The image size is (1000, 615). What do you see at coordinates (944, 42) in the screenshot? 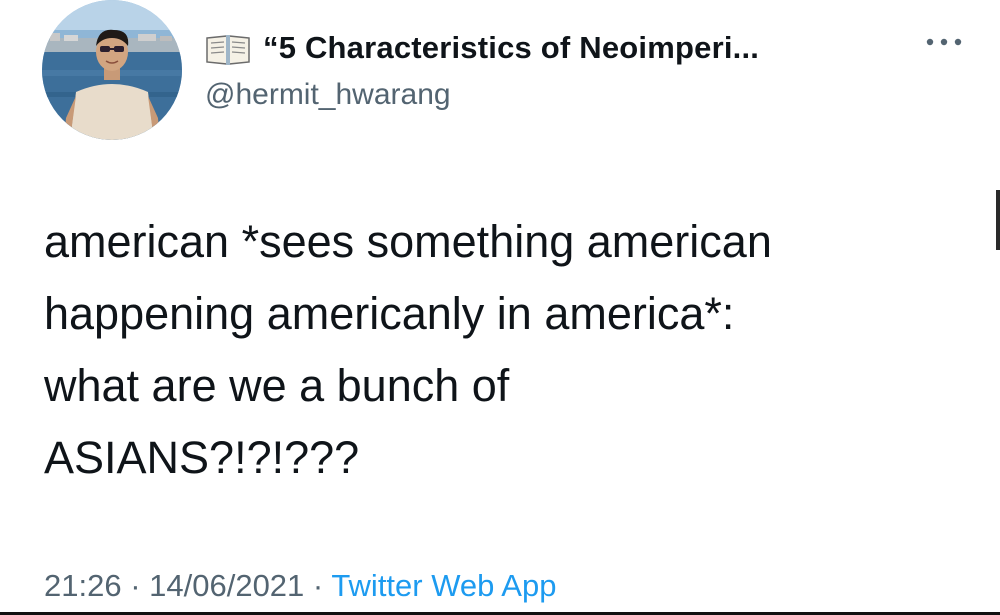
I see `more-horizontal-icon` at bounding box center [944, 42].